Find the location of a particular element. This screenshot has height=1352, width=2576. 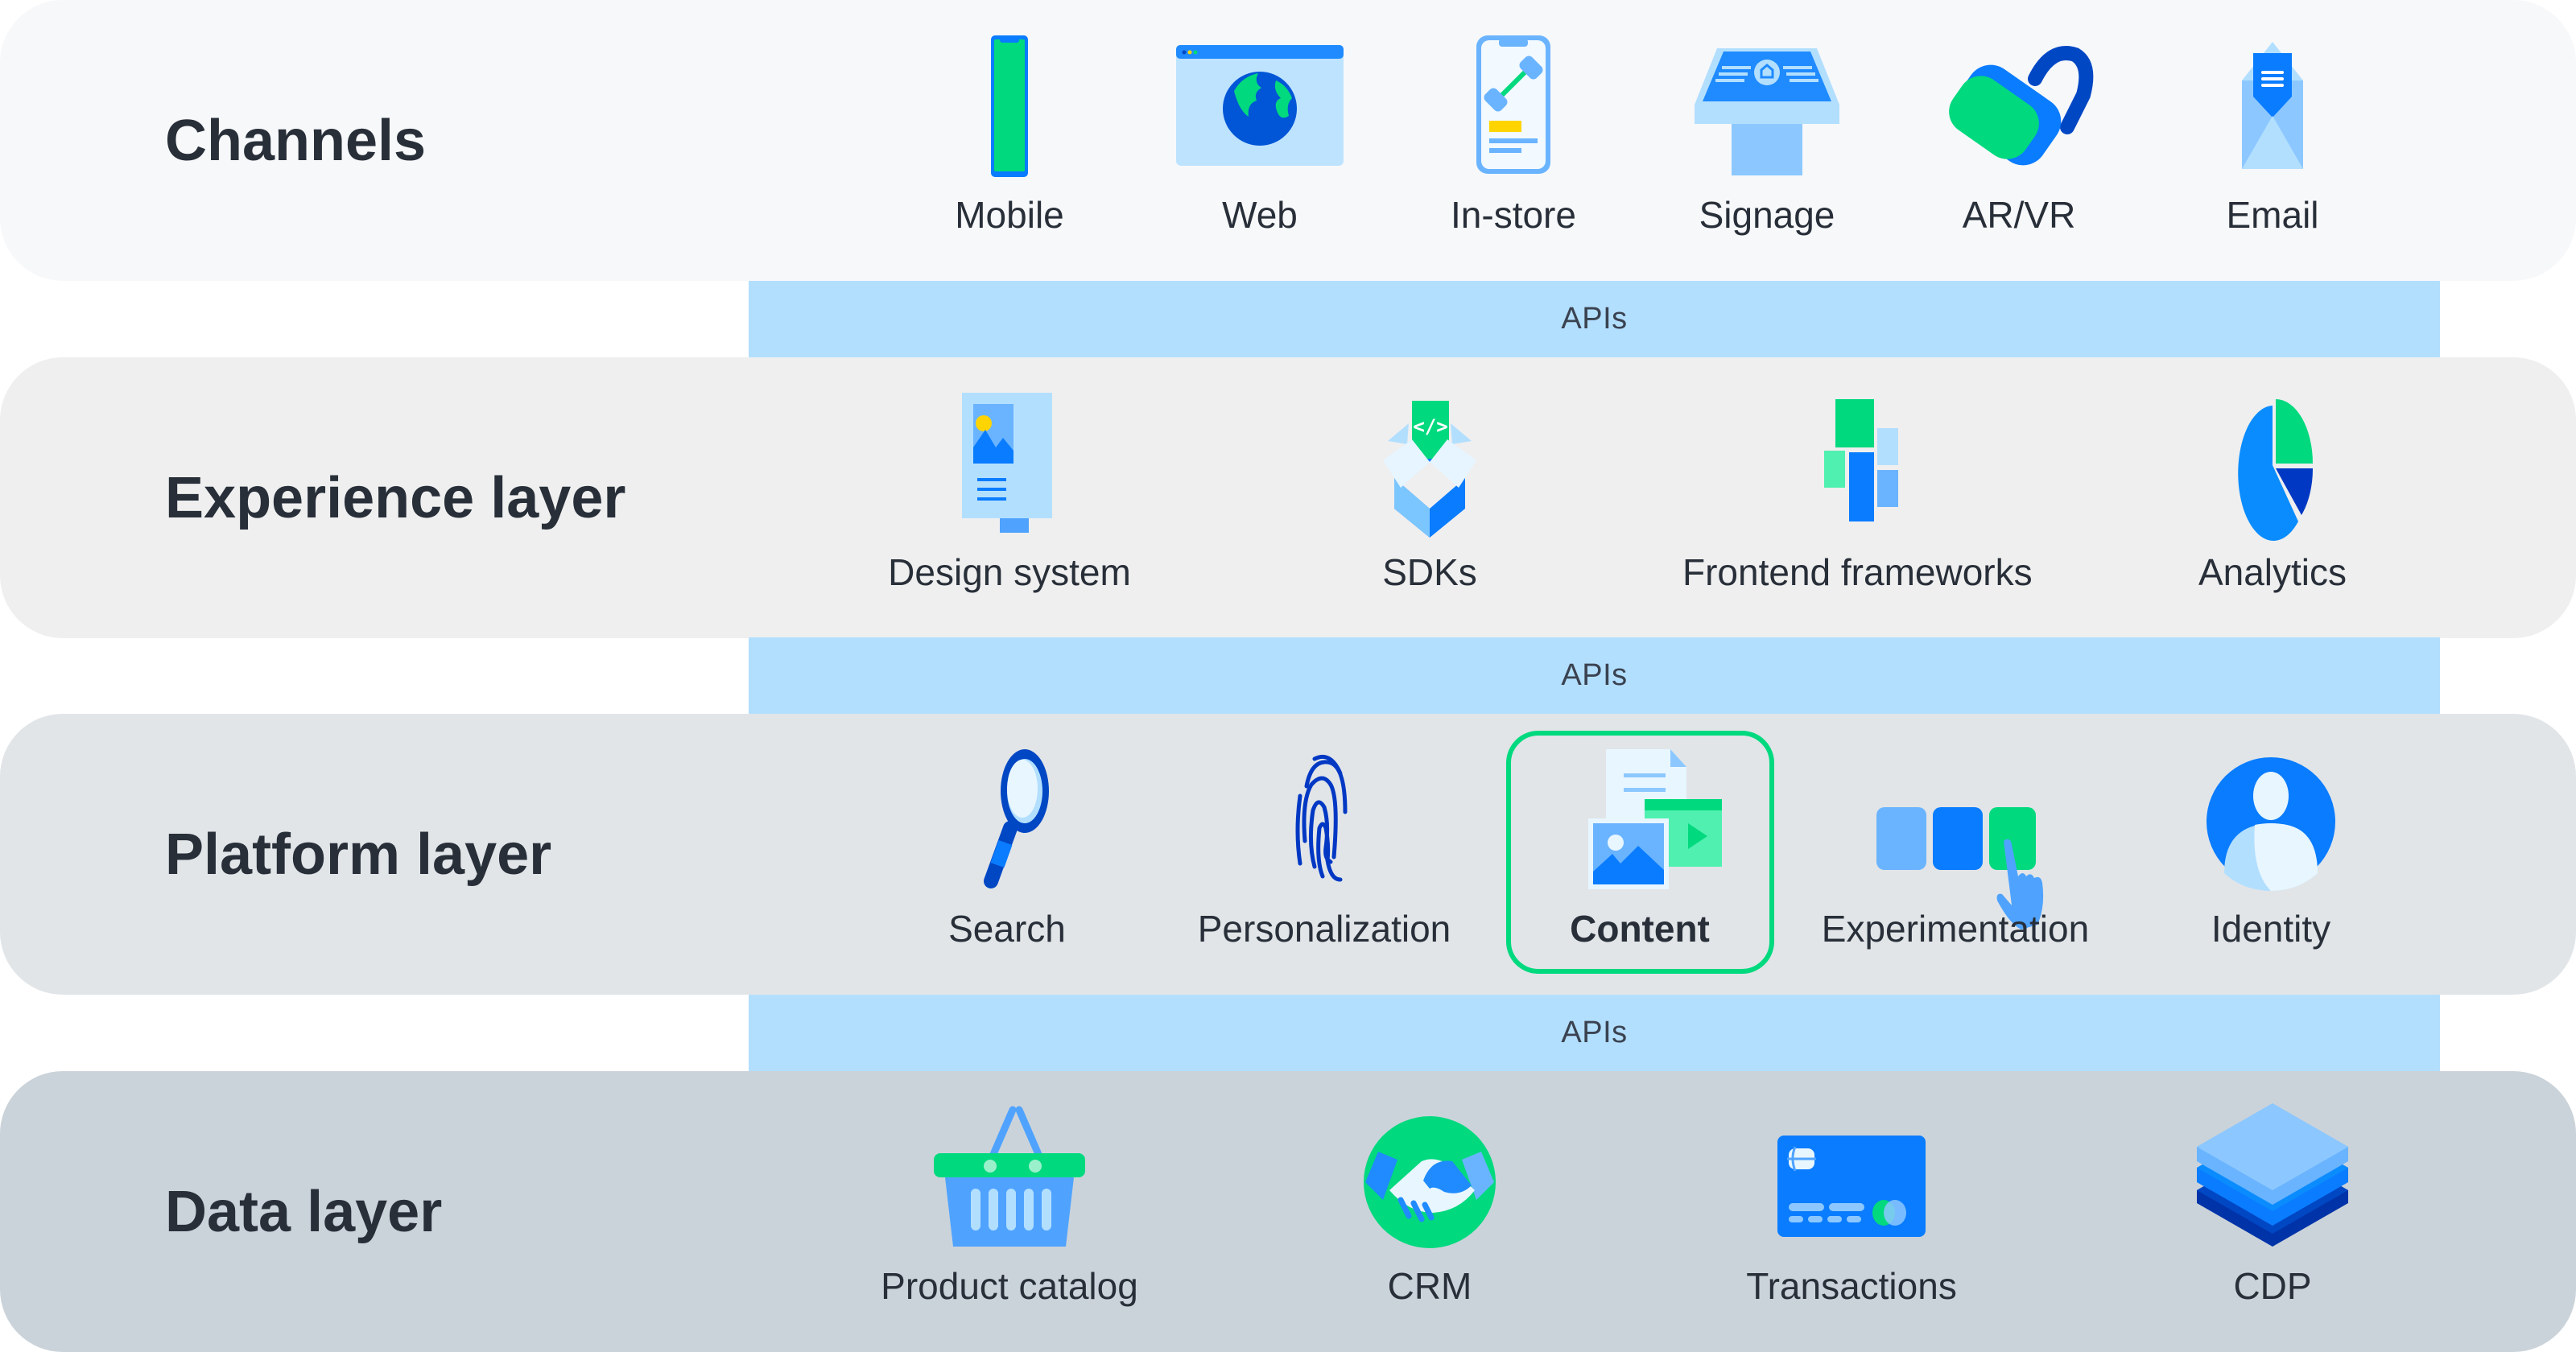

fingerprint-icon is located at coordinates (1324, 820).